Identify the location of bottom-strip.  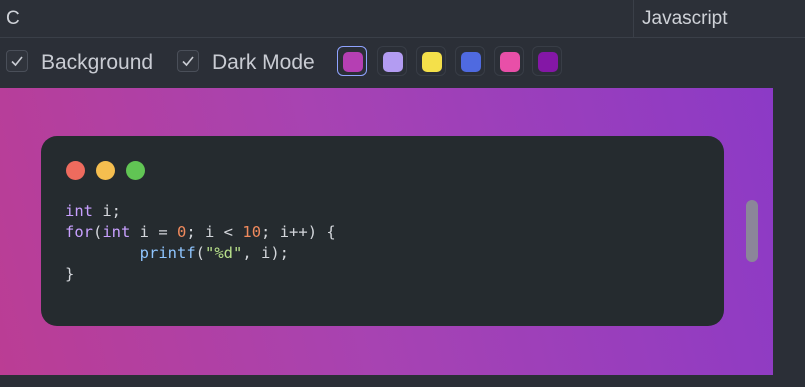
(402, 381).